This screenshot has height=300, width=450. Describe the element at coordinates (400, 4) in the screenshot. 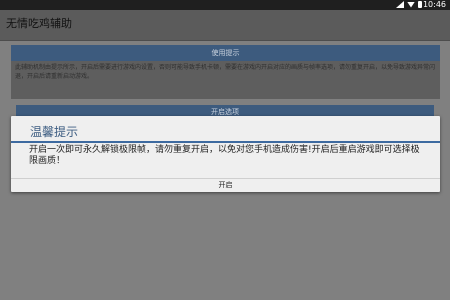

I see `signal-icon` at that location.